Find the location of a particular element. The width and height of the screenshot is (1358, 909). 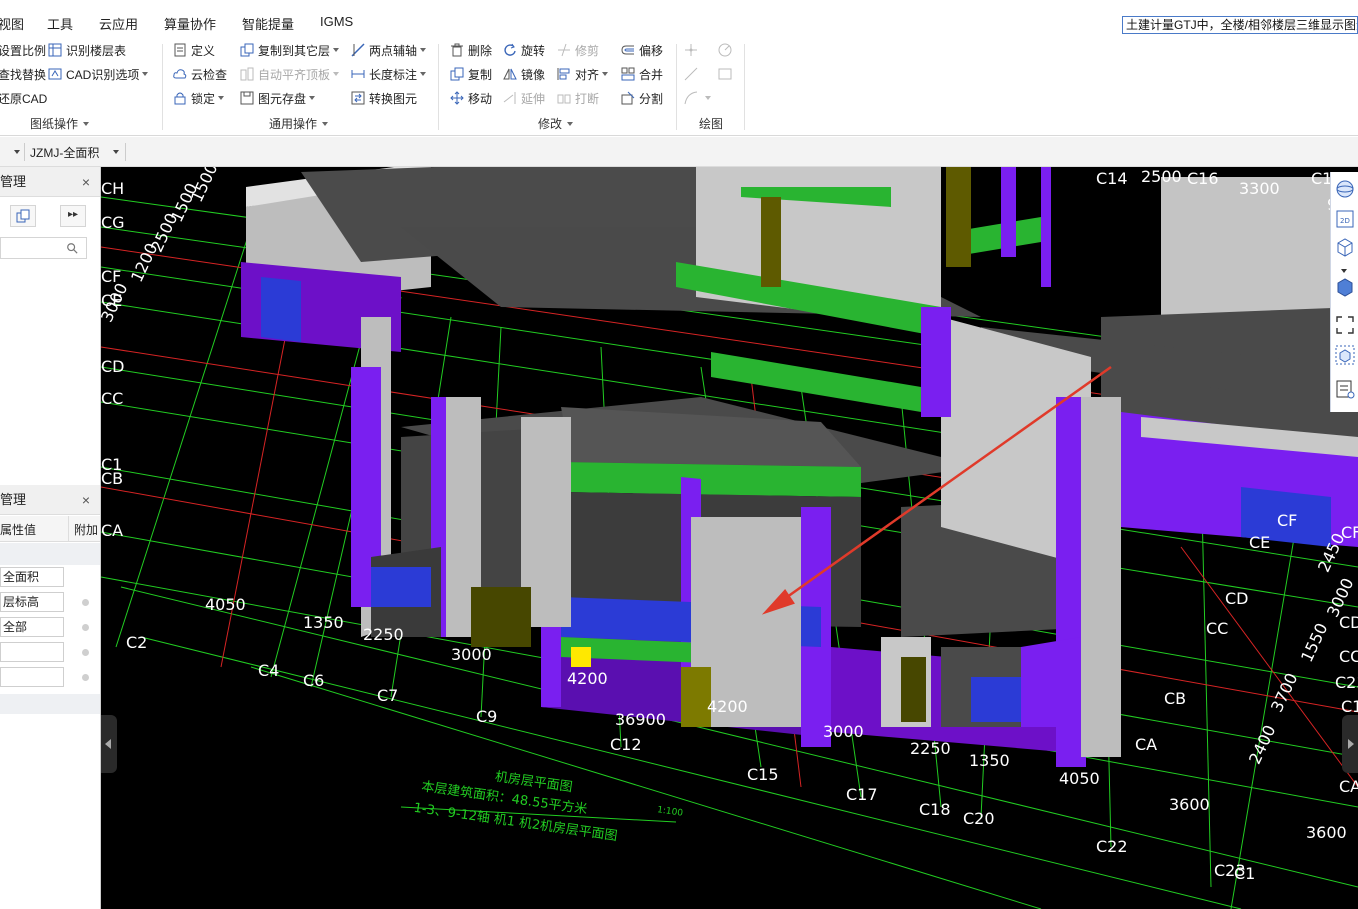

restore-cad-button: 还原CAD is located at coordinates (23, 98).